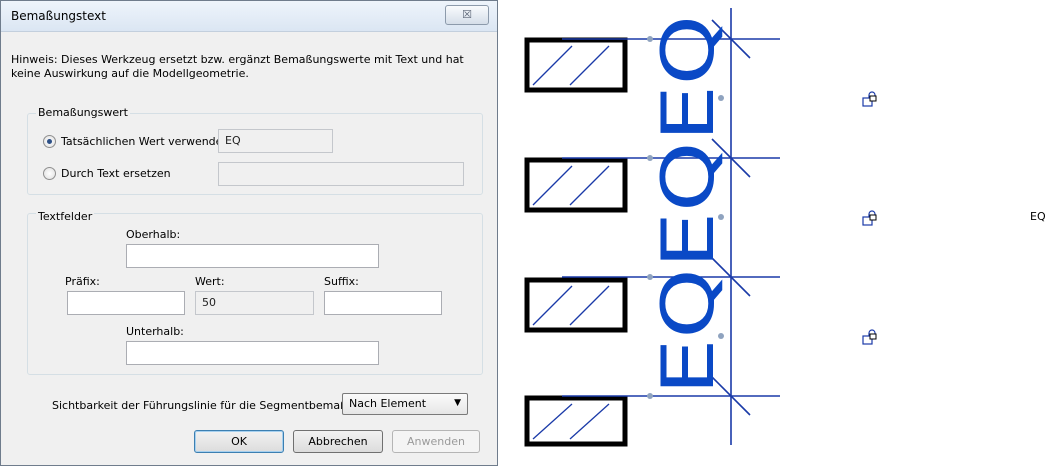  Describe the element at coordinates (383, 303) in the screenshot. I see `suffix-input` at that location.